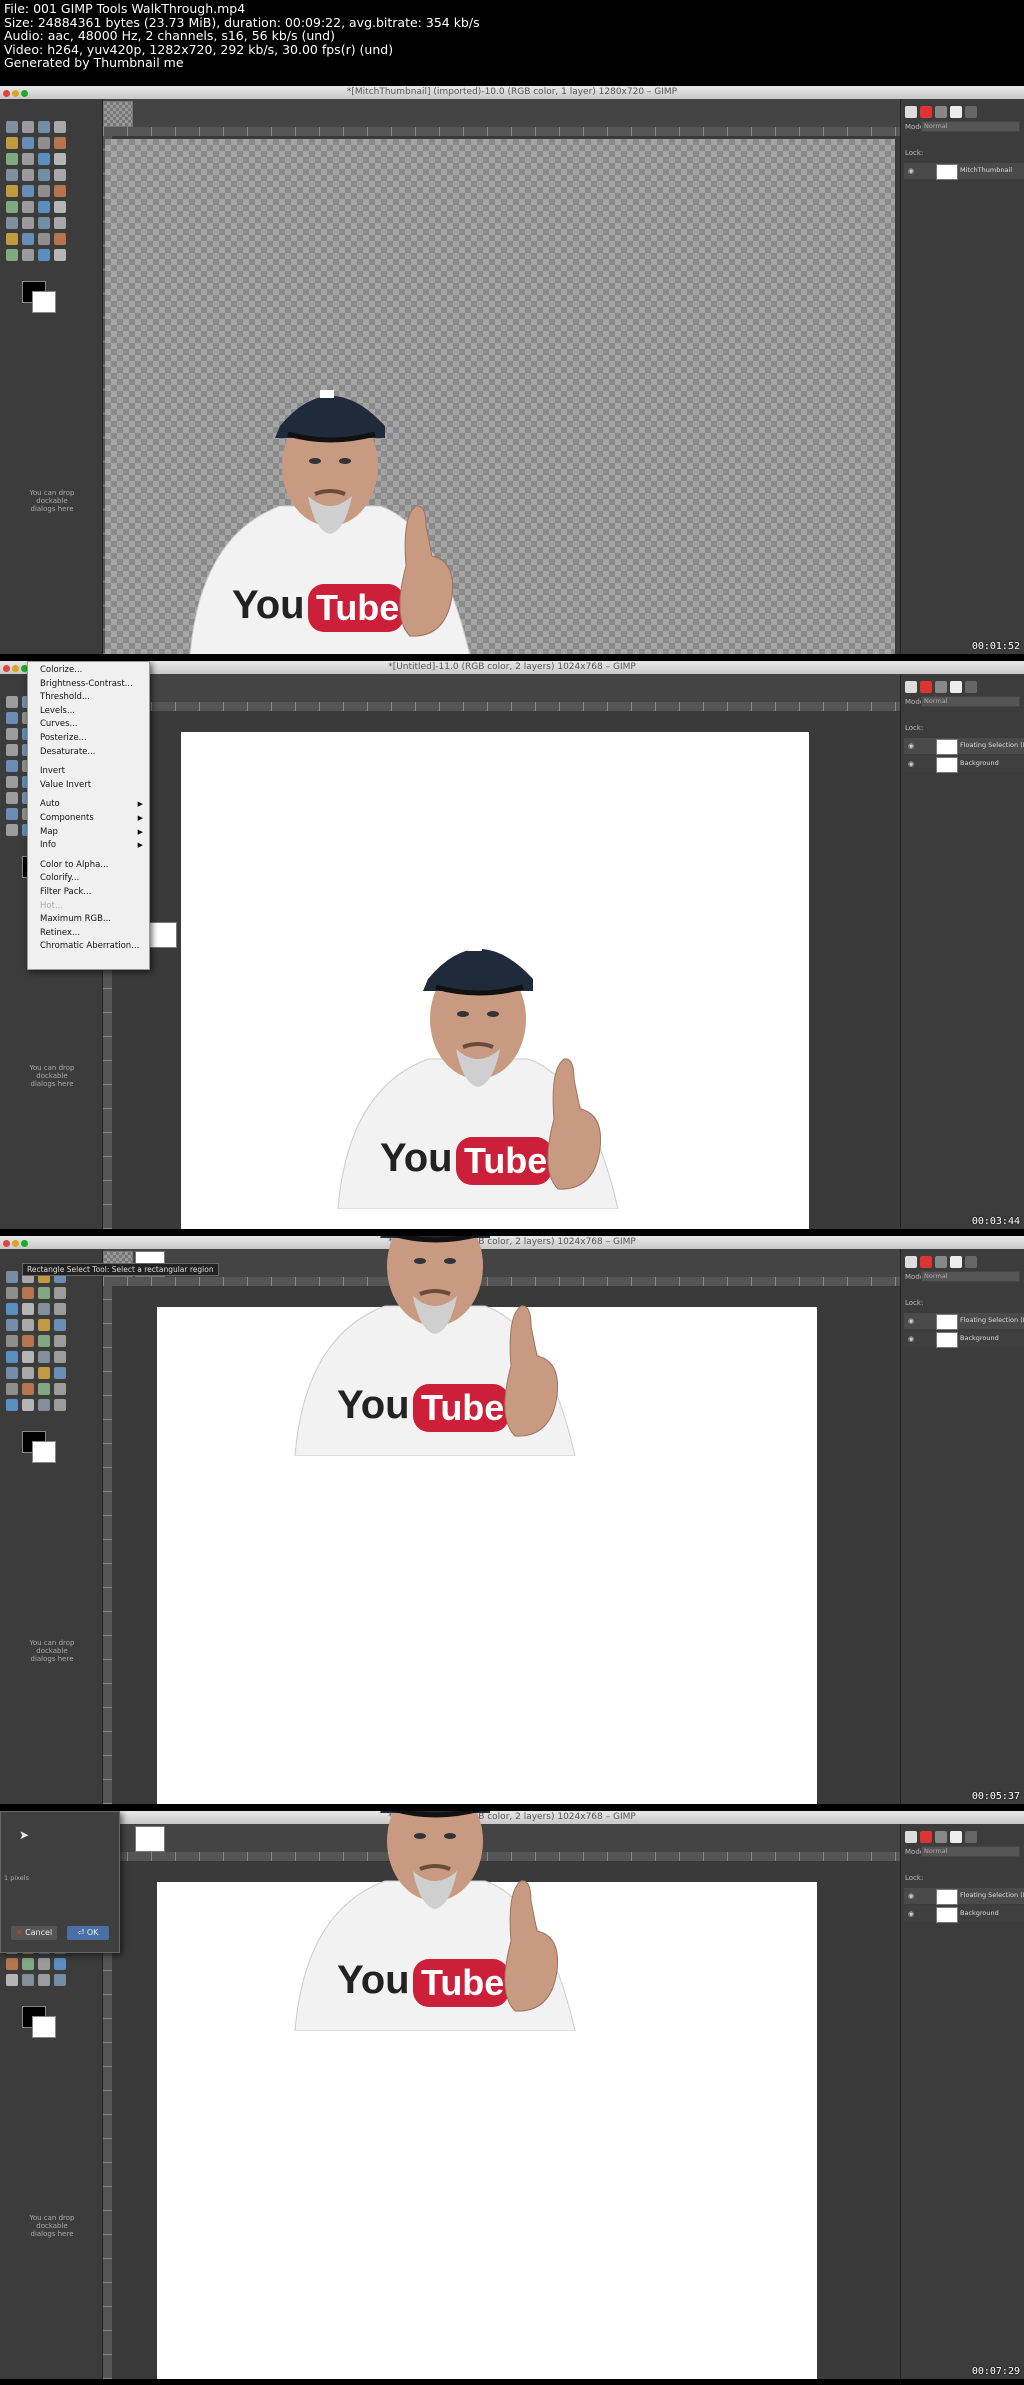 Image resolution: width=1024 pixels, height=2385 pixels. Describe the element at coordinates (964, 171) in the screenshot. I see `layer-row: ◉ MitchThumbnail` at that location.